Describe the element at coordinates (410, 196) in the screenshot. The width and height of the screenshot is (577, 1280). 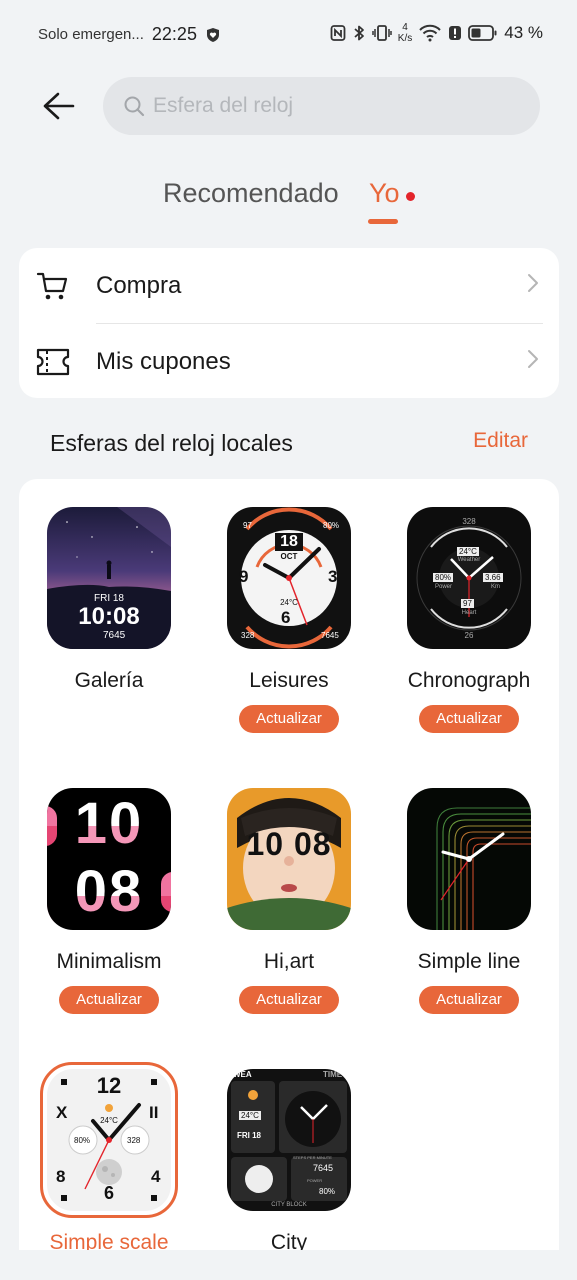
I see `notification-dot` at that location.